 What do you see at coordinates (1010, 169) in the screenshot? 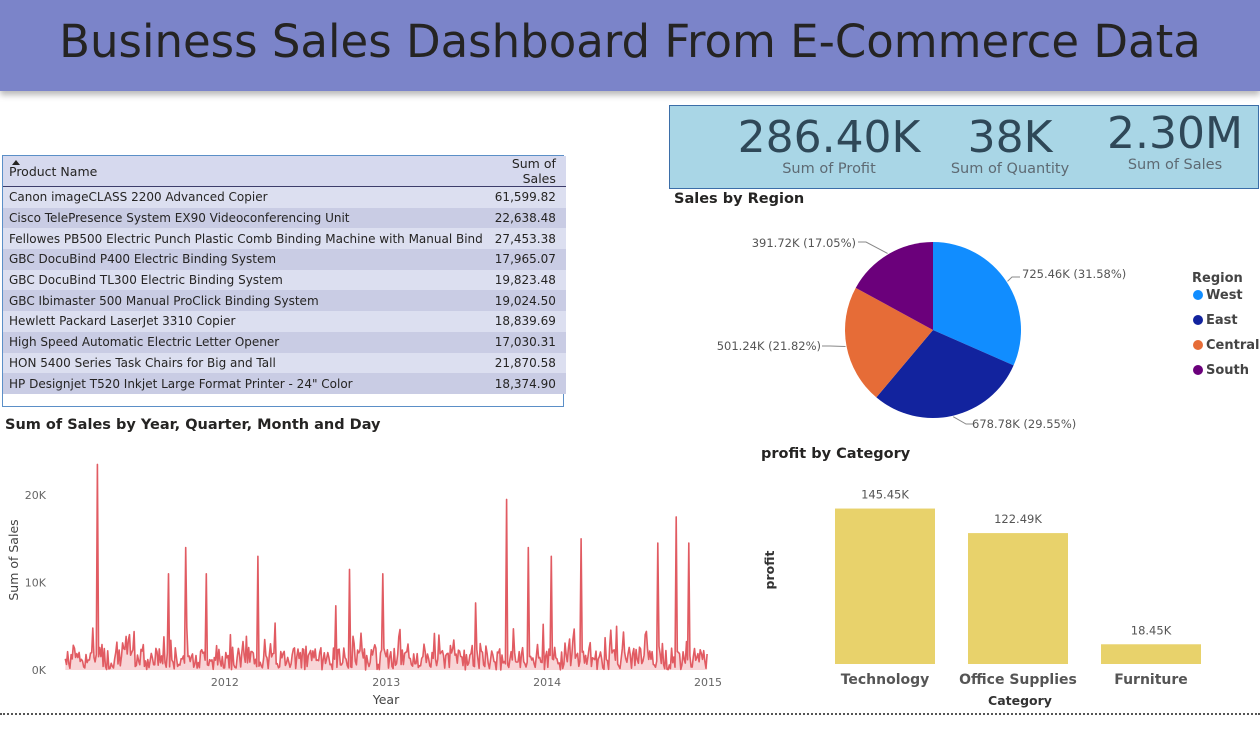
I see `kpi-label: Sum of Quantity` at bounding box center [1010, 169].